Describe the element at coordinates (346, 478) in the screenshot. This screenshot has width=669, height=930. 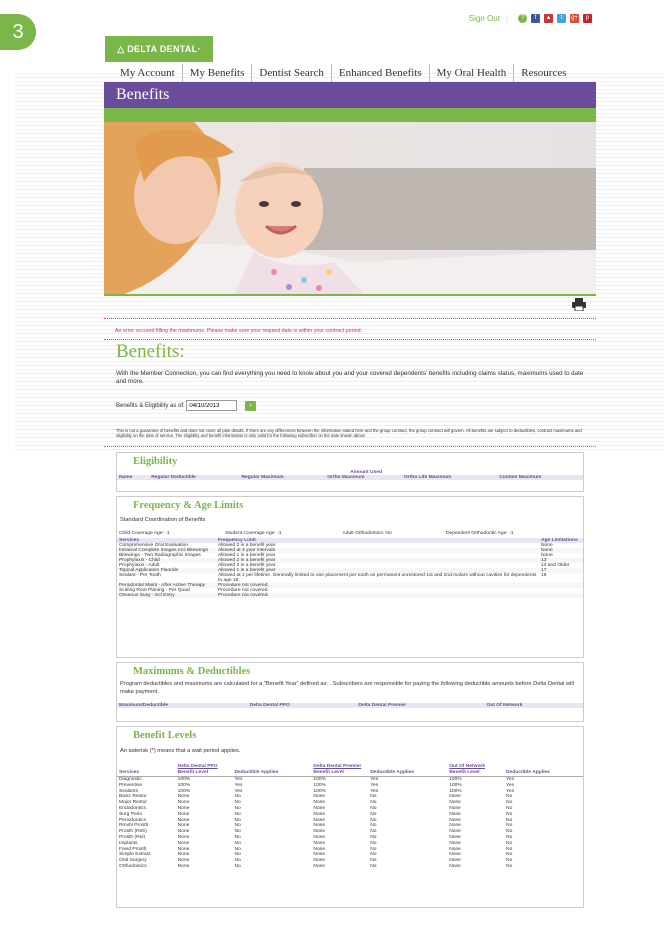
I see `col-ortho-maximum: Ortho Maximum` at that location.